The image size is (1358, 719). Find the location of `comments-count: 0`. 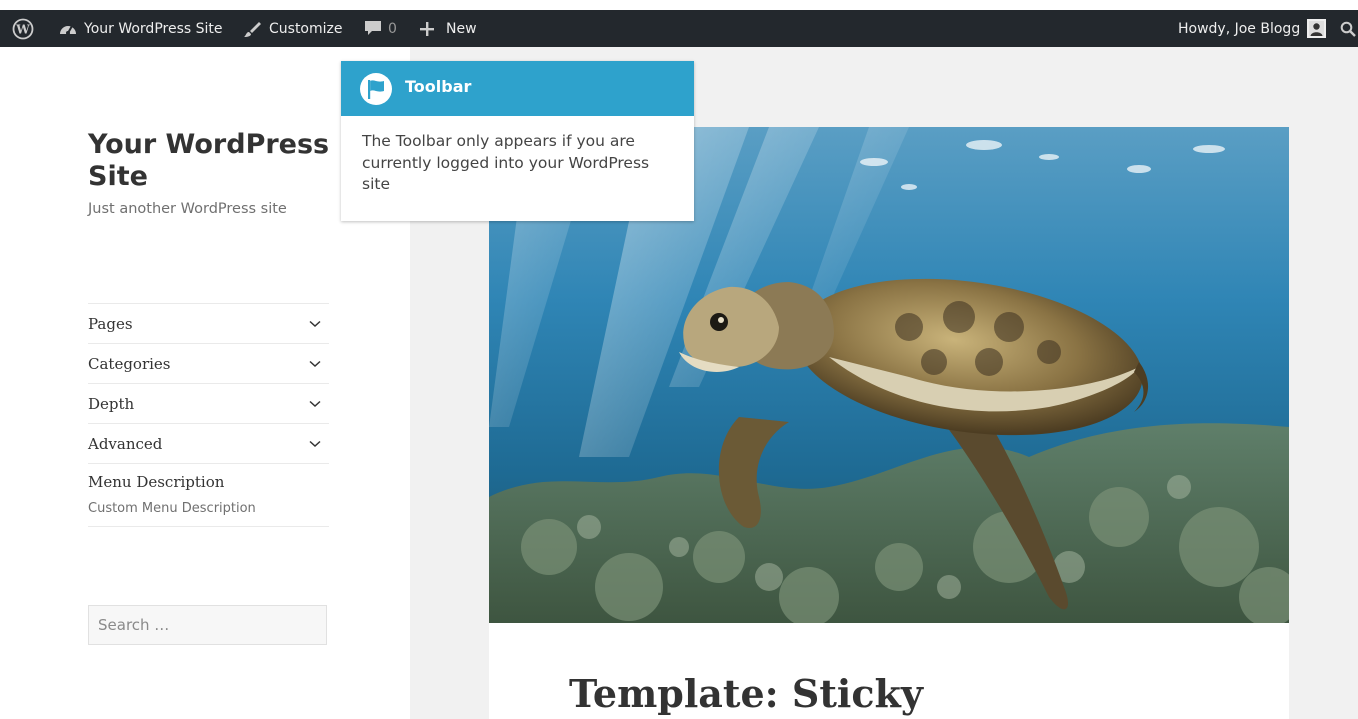

comments-count: 0 is located at coordinates (392, 28).